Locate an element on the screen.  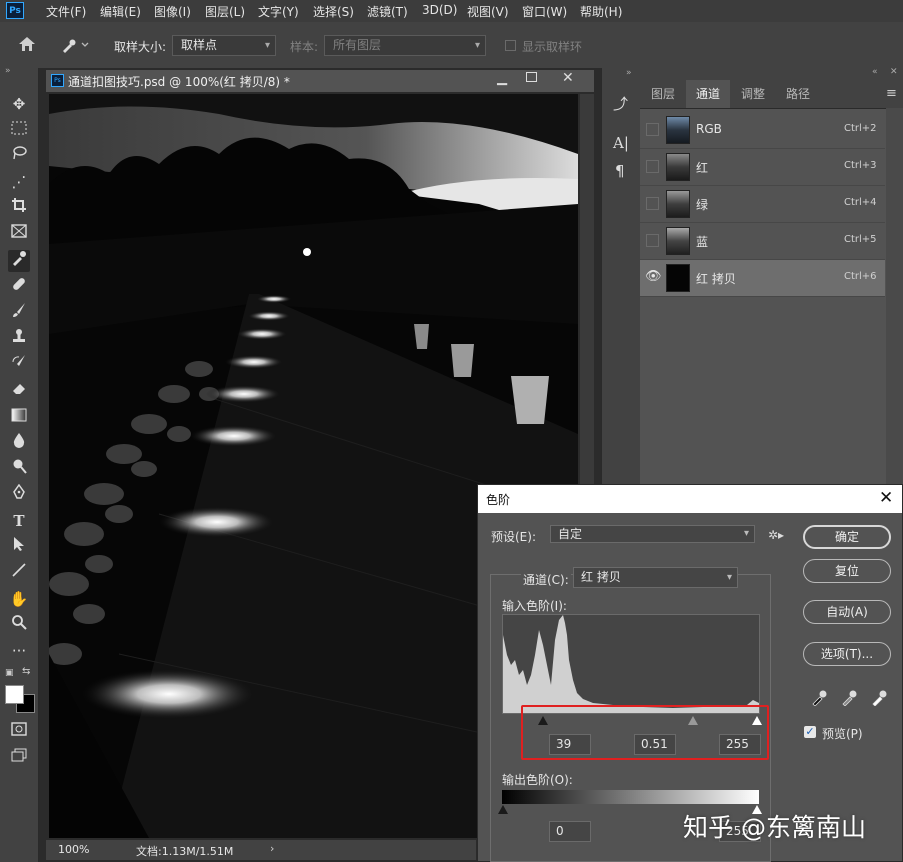
move-icon: ✥ is located at coordinates (19, 104).